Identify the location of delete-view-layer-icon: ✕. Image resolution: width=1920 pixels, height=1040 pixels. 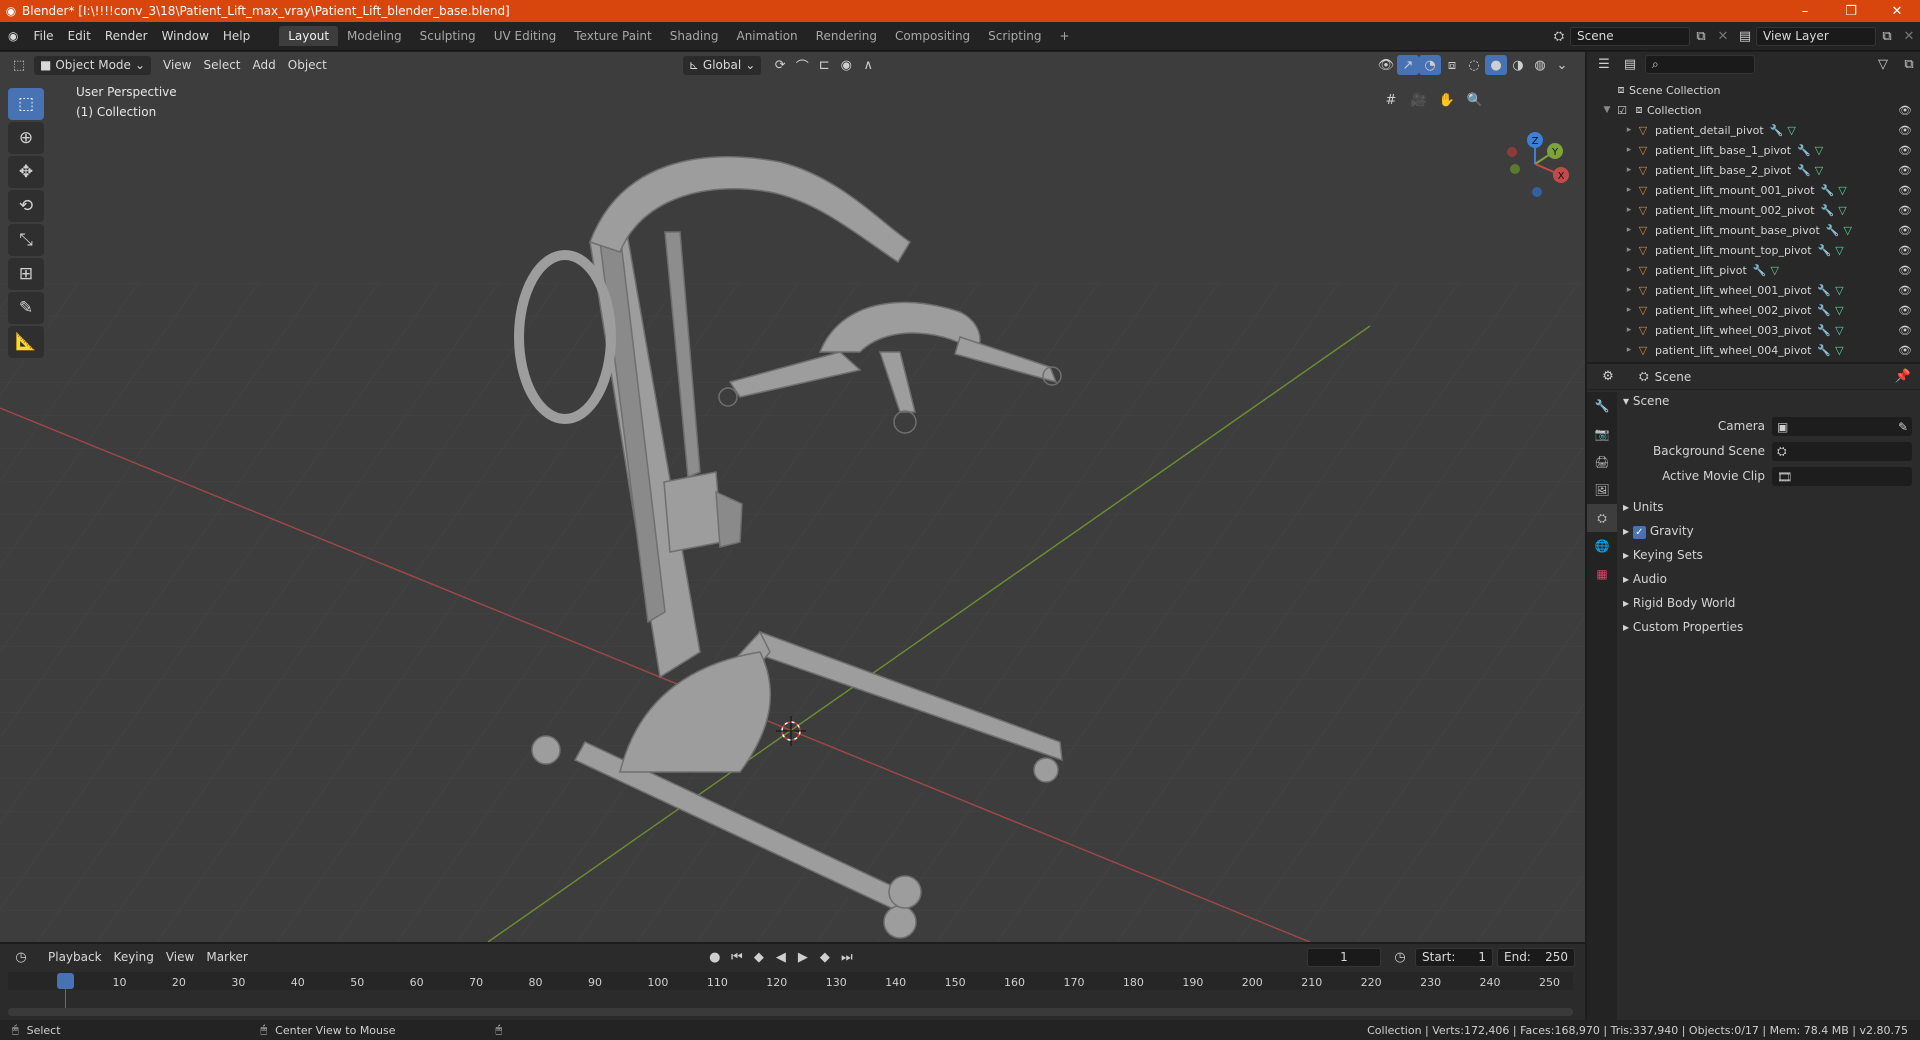
(1909, 36).